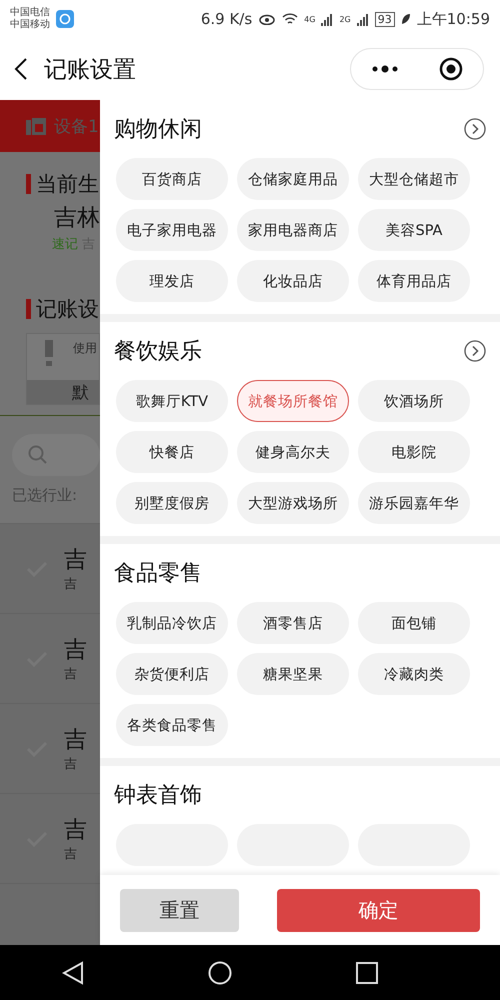 The width and height of the screenshot is (500, 1000). What do you see at coordinates (90, 70) in the screenshot?
I see `page-title: 记账设置` at bounding box center [90, 70].